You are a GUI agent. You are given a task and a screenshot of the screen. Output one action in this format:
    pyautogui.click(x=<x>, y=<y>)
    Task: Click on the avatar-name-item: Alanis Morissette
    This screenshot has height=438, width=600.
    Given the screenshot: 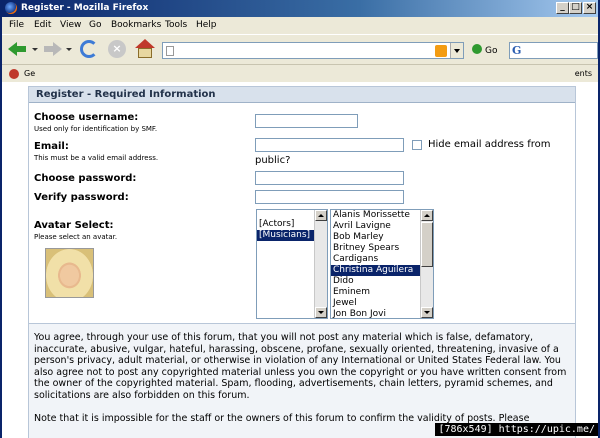 What is the action you would take?
    pyautogui.click(x=382, y=215)
    